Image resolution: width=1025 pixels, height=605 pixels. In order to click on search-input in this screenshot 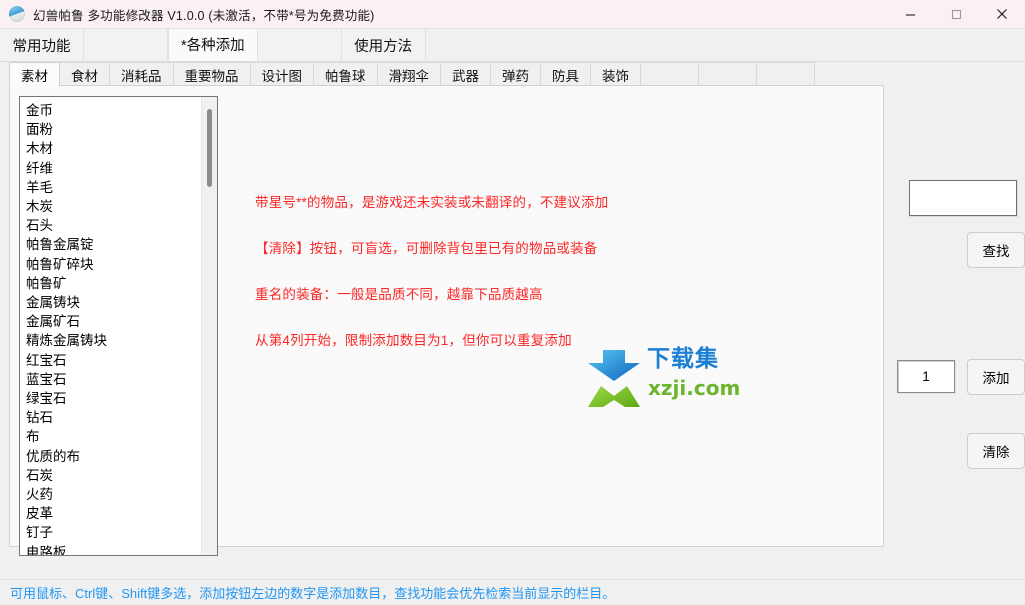, I will do `click(963, 198)`.